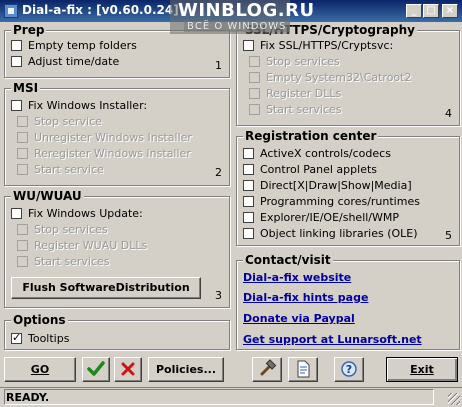 Image resolution: width=462 pixels, height=407 pixels. What do you see at coordinates (218, 65) in the screenshot?
I see `prep-number: 1` at bounding box center [218, 65].